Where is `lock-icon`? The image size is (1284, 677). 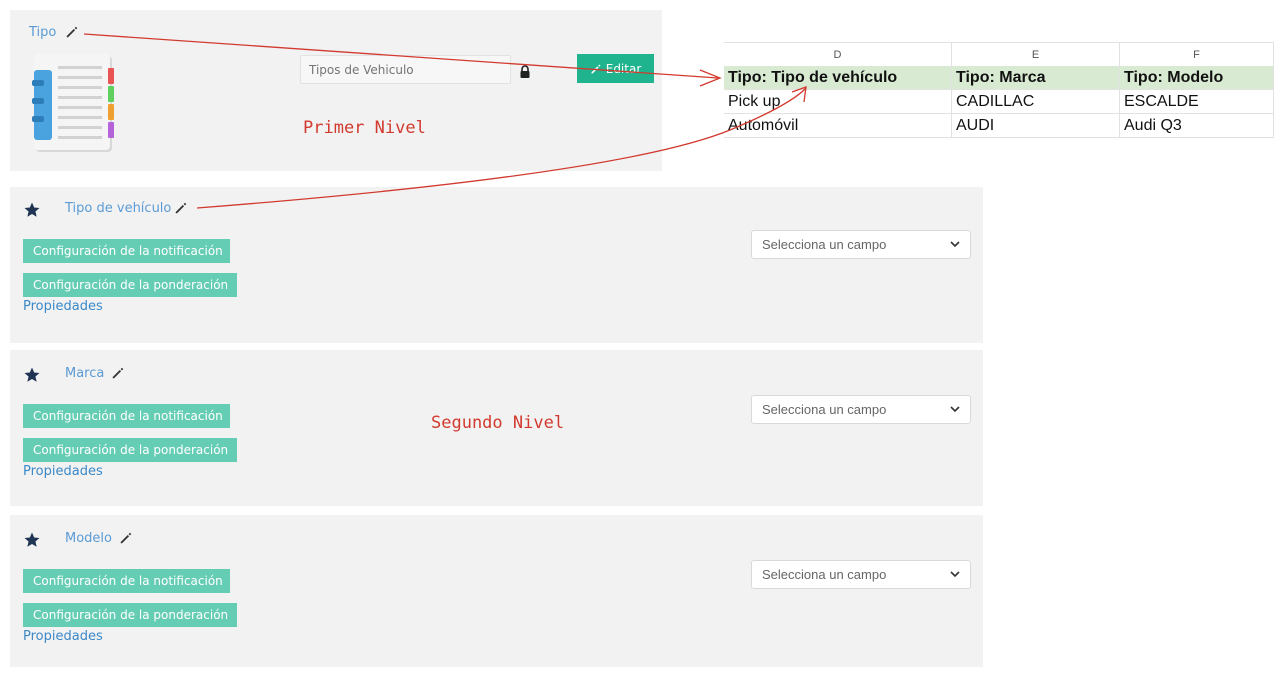 lock-icon is located at coordinates (525, 71).